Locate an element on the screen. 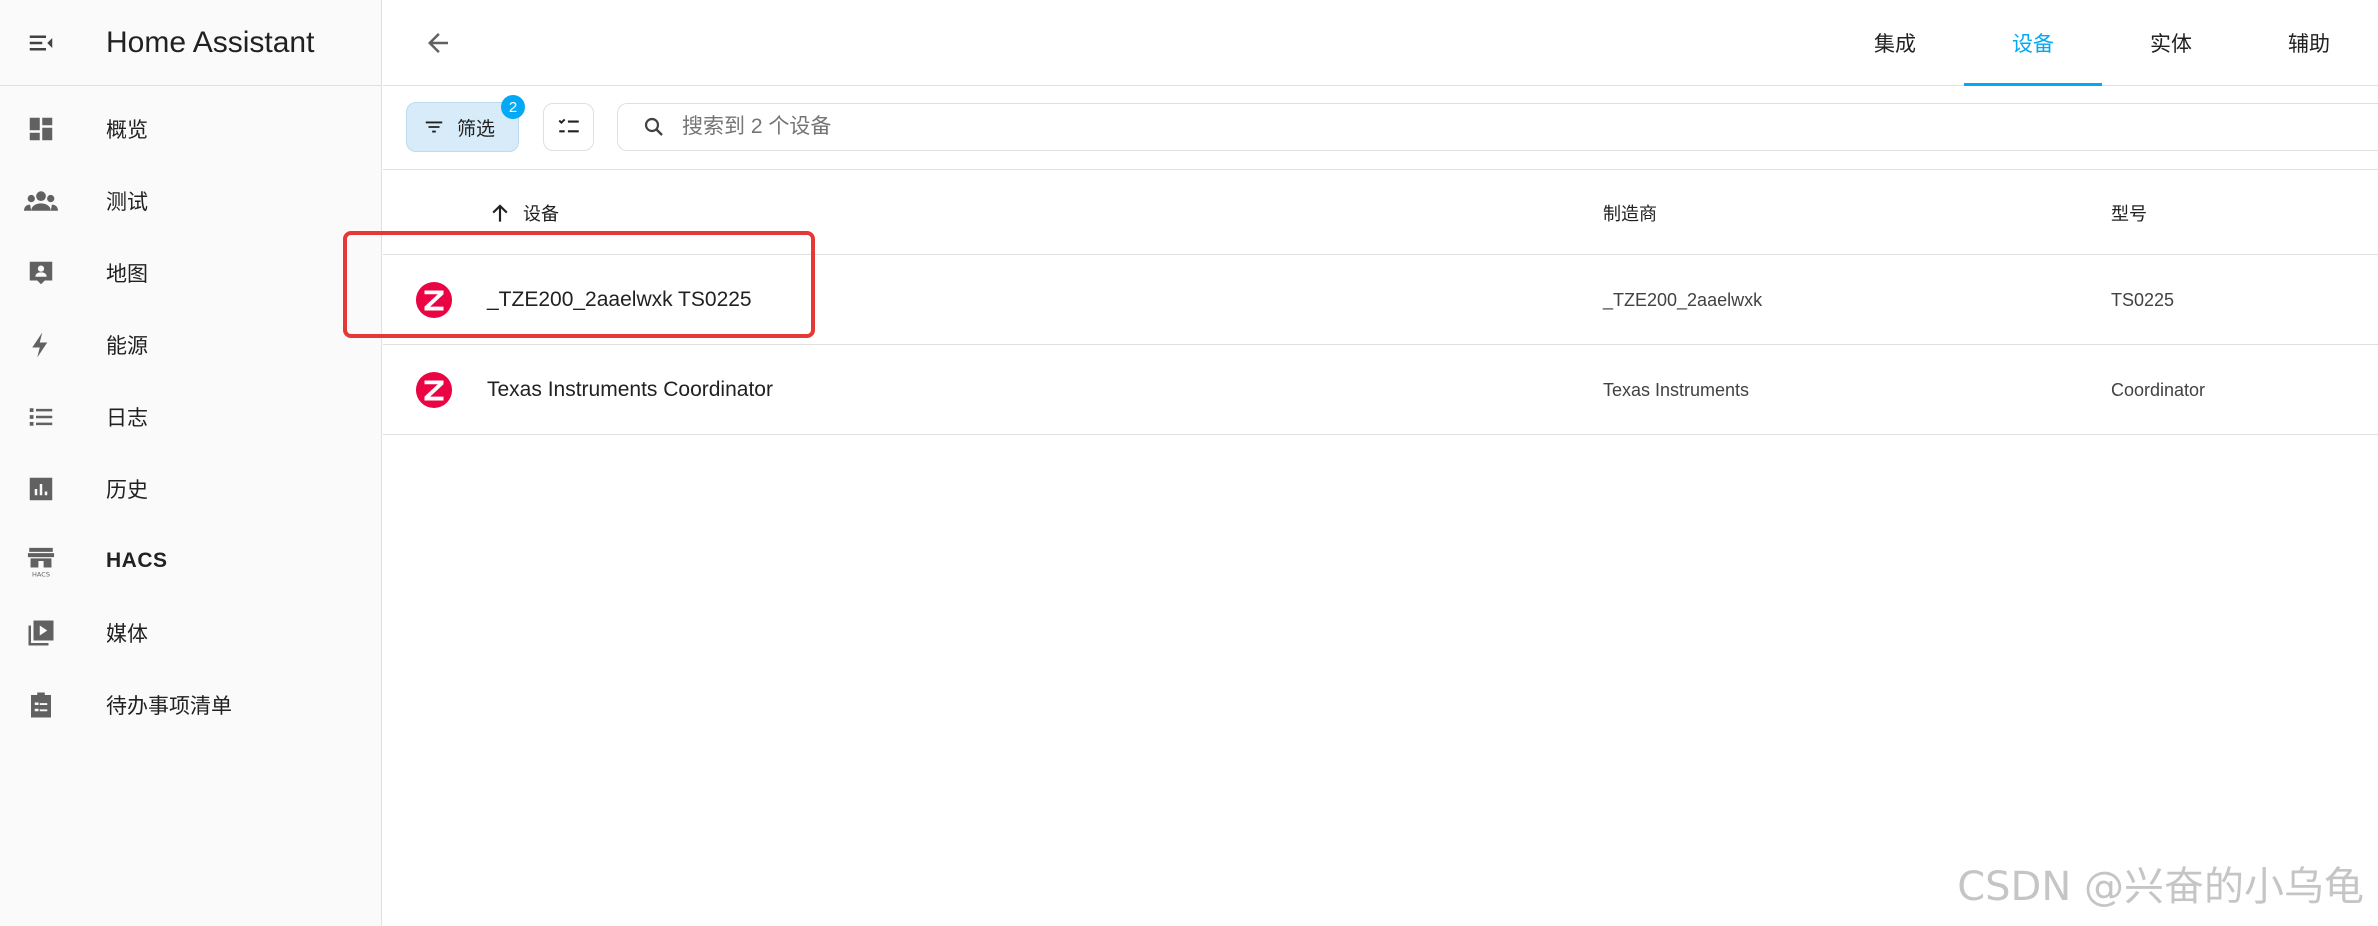  tab-integrations: 集成 is located at coordinates (1895, 43).